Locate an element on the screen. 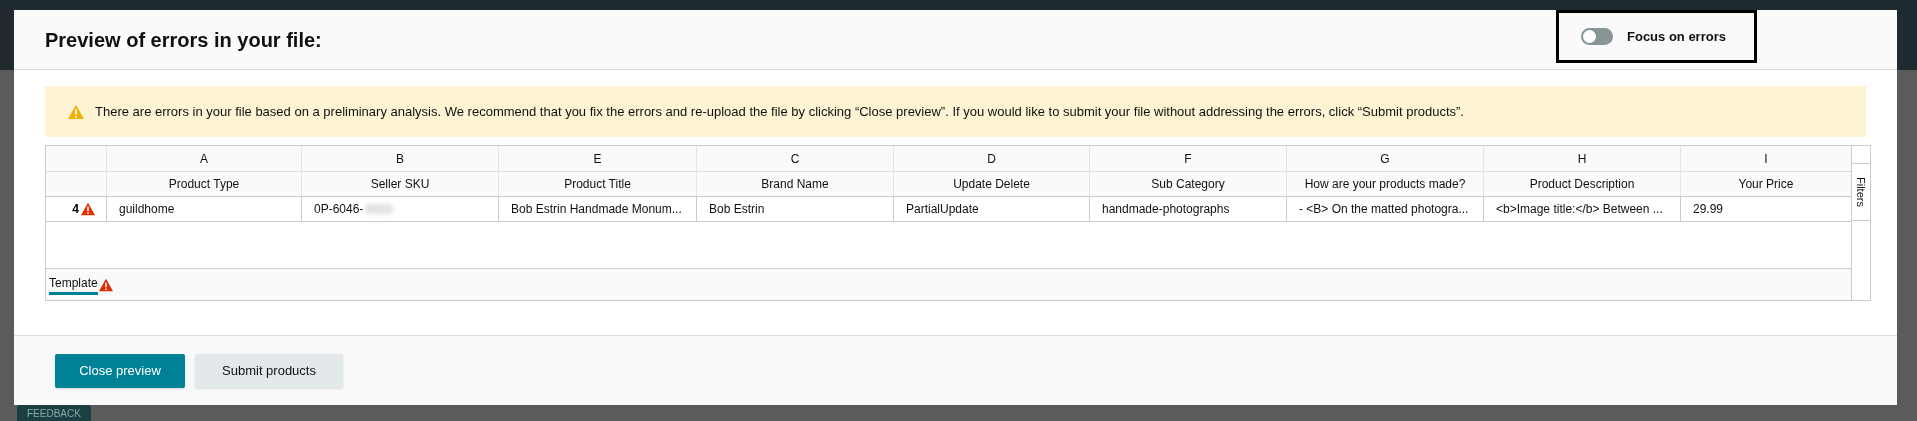 The width and height of the screenshot is (1917, 421). warning-message: There are errors in your file based on a preliminary analysis. We recommend that you fix the errors and re-upload the file by clicking “Close preview”. If you would like to submit your file without addressing the errors, click “Submit products”. is located at coordinates (779, 111).